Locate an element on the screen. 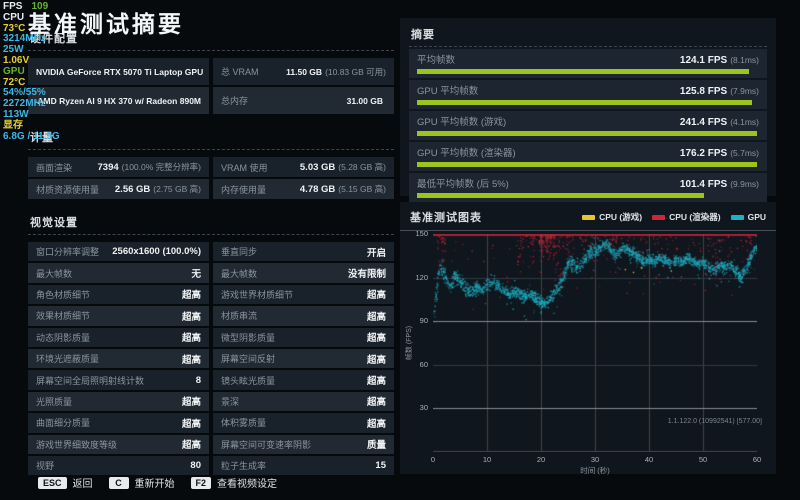 This screenshot has height=500, width=800. overlay-line-text: 25W is located at coordinates (13, 50).